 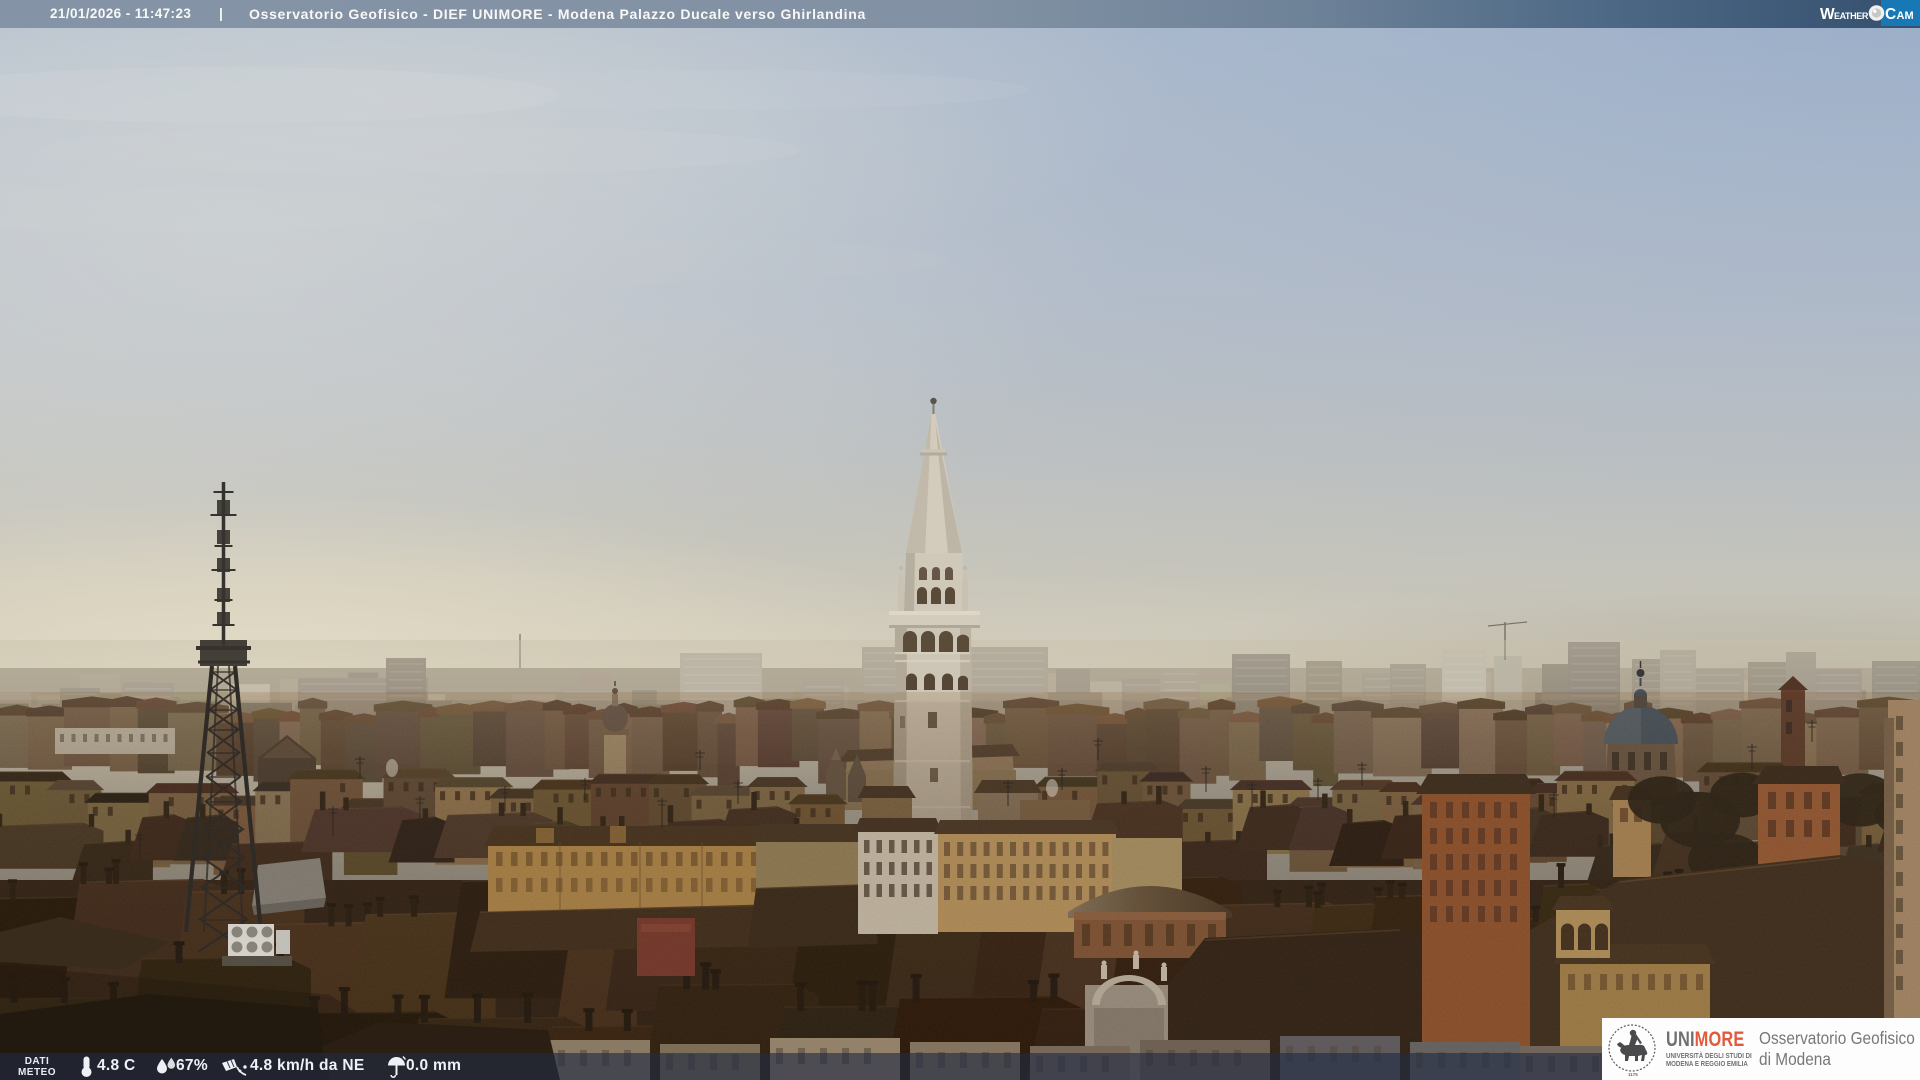 What do you see at coordinates (1905, 16) in the screenshot?
I see `svg-text: AM` at bounding box center [1905, 16].